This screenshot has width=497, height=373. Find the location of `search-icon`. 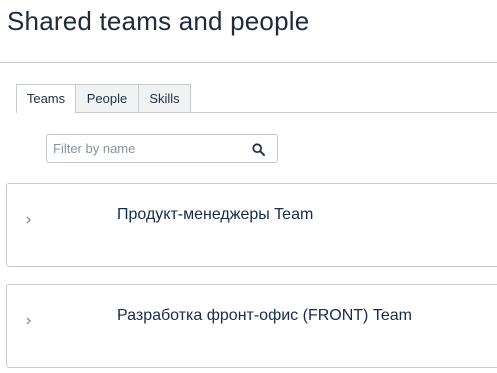

search-icon is located at coordinates (258, 149).